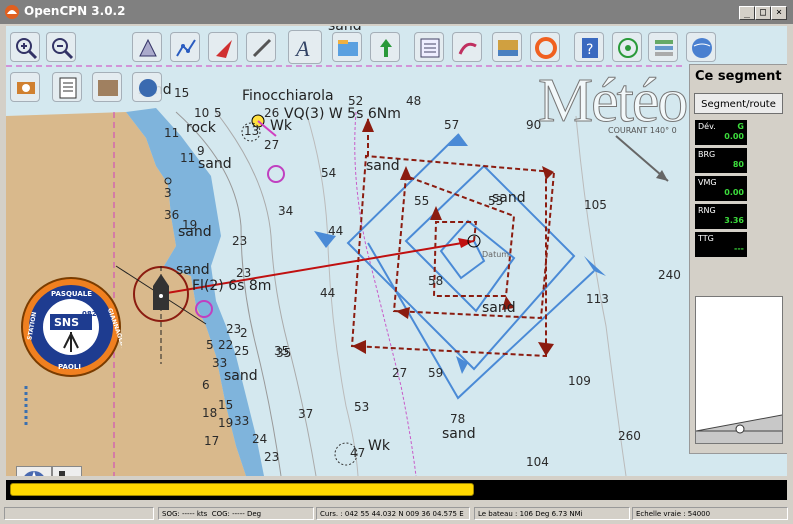 This screenshot has width=793, height=524. I want to click on chart-open-icon, so click(348, 48).